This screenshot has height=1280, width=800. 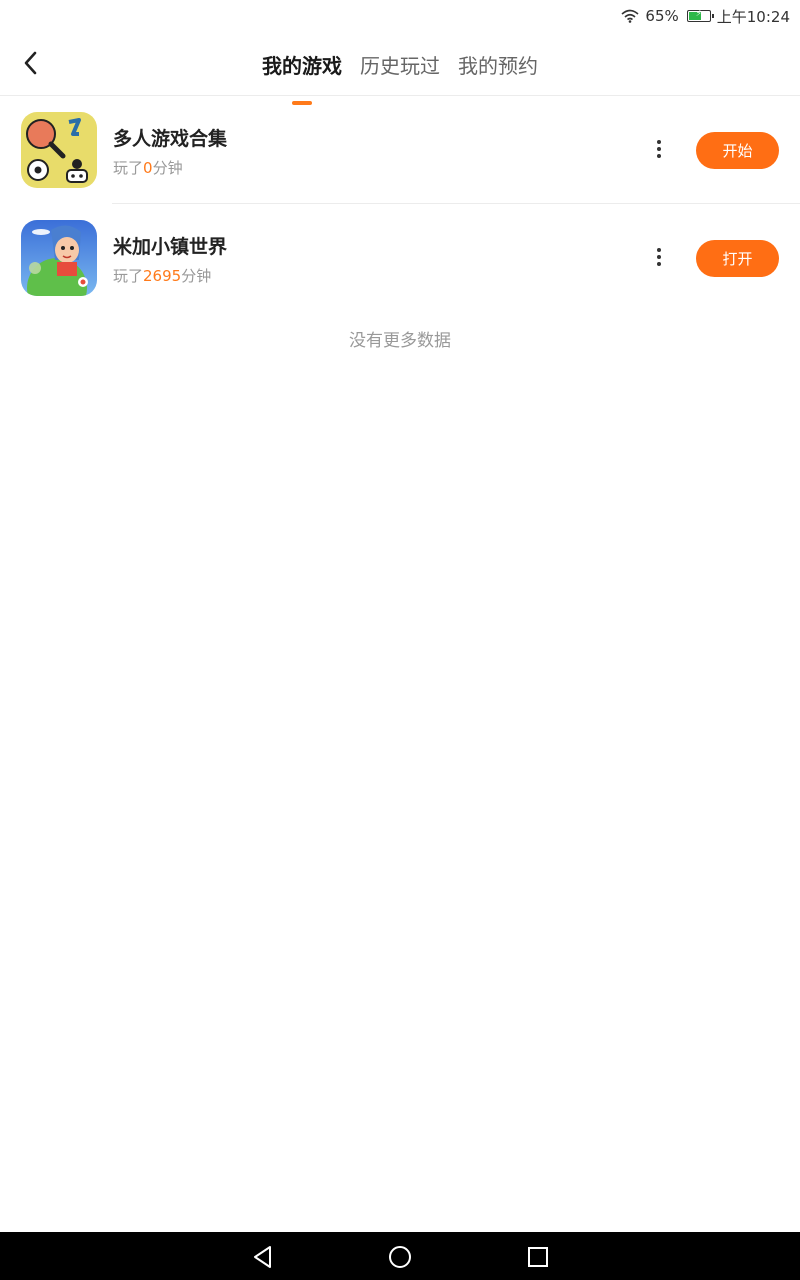 I want to click on game-title: 米加小镇世界, so click(x=170, y=247).